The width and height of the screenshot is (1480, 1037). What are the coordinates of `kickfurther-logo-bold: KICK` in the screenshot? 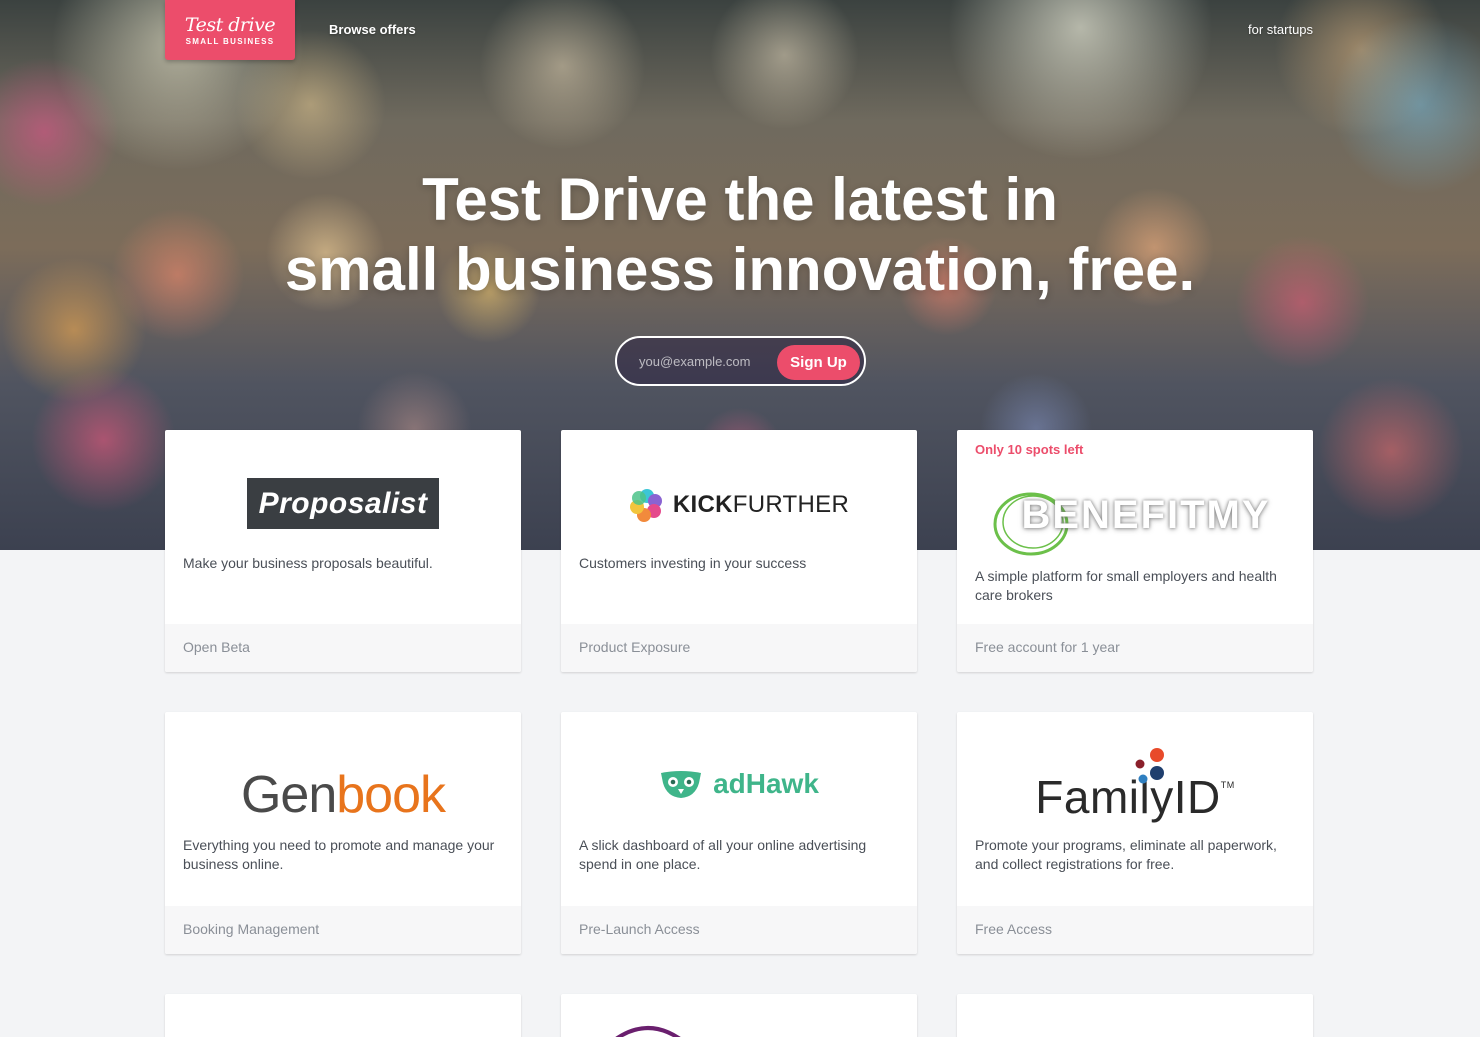 It's located at (702, 504).